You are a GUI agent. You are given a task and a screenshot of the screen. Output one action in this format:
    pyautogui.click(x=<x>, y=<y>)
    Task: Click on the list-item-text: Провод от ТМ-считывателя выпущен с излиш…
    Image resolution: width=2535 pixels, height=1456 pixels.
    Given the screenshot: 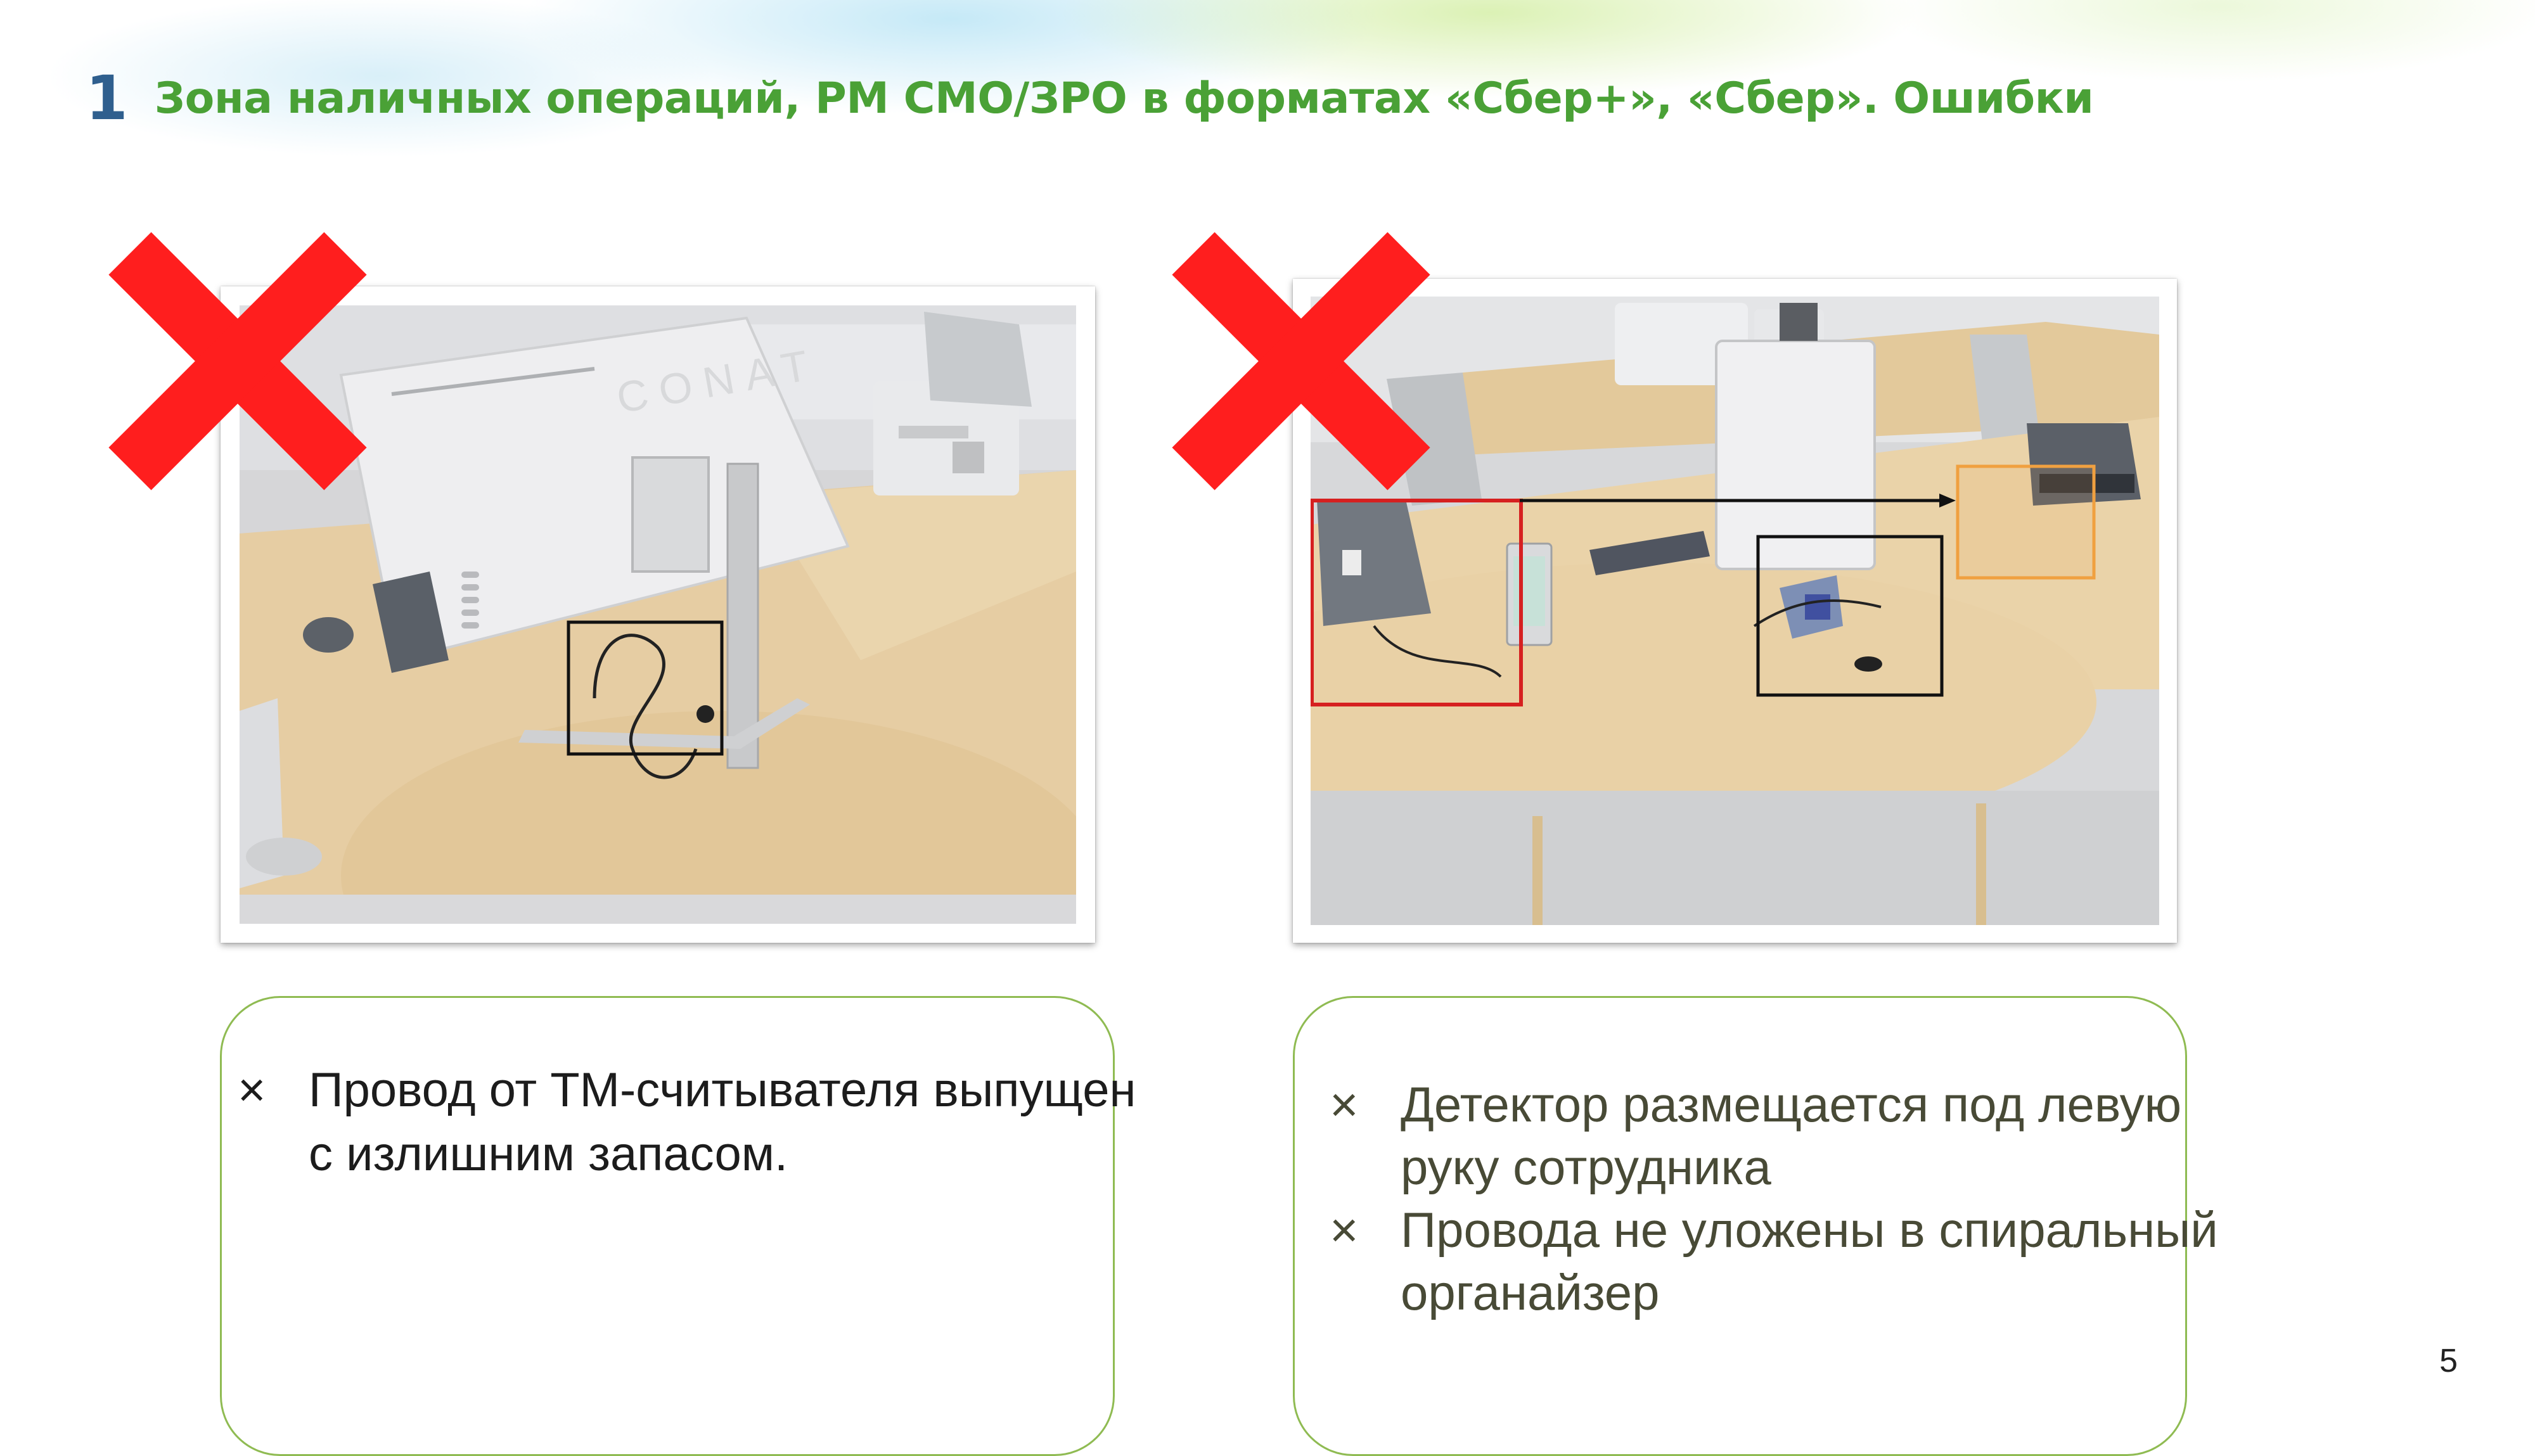 What is the action you would take?
    pyautogui.click(x=722, y=1122)
    